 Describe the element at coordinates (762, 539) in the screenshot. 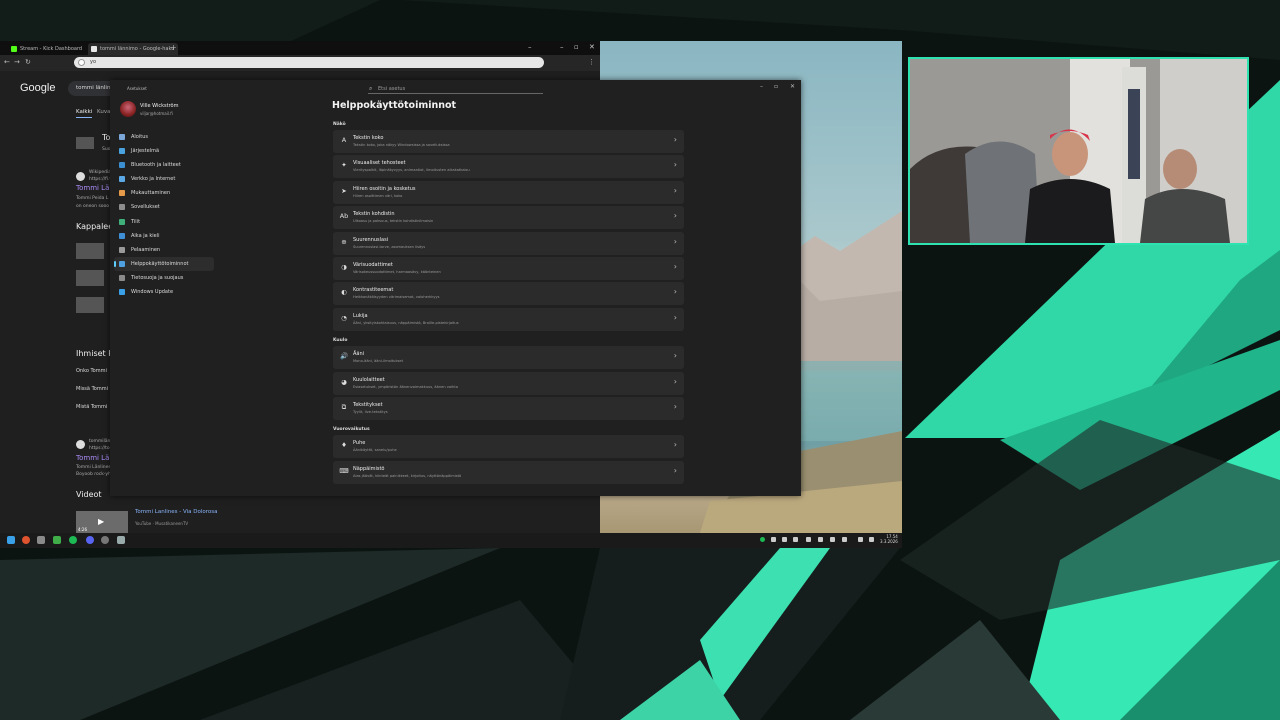

I see `spotify-tray-icon` at that location.